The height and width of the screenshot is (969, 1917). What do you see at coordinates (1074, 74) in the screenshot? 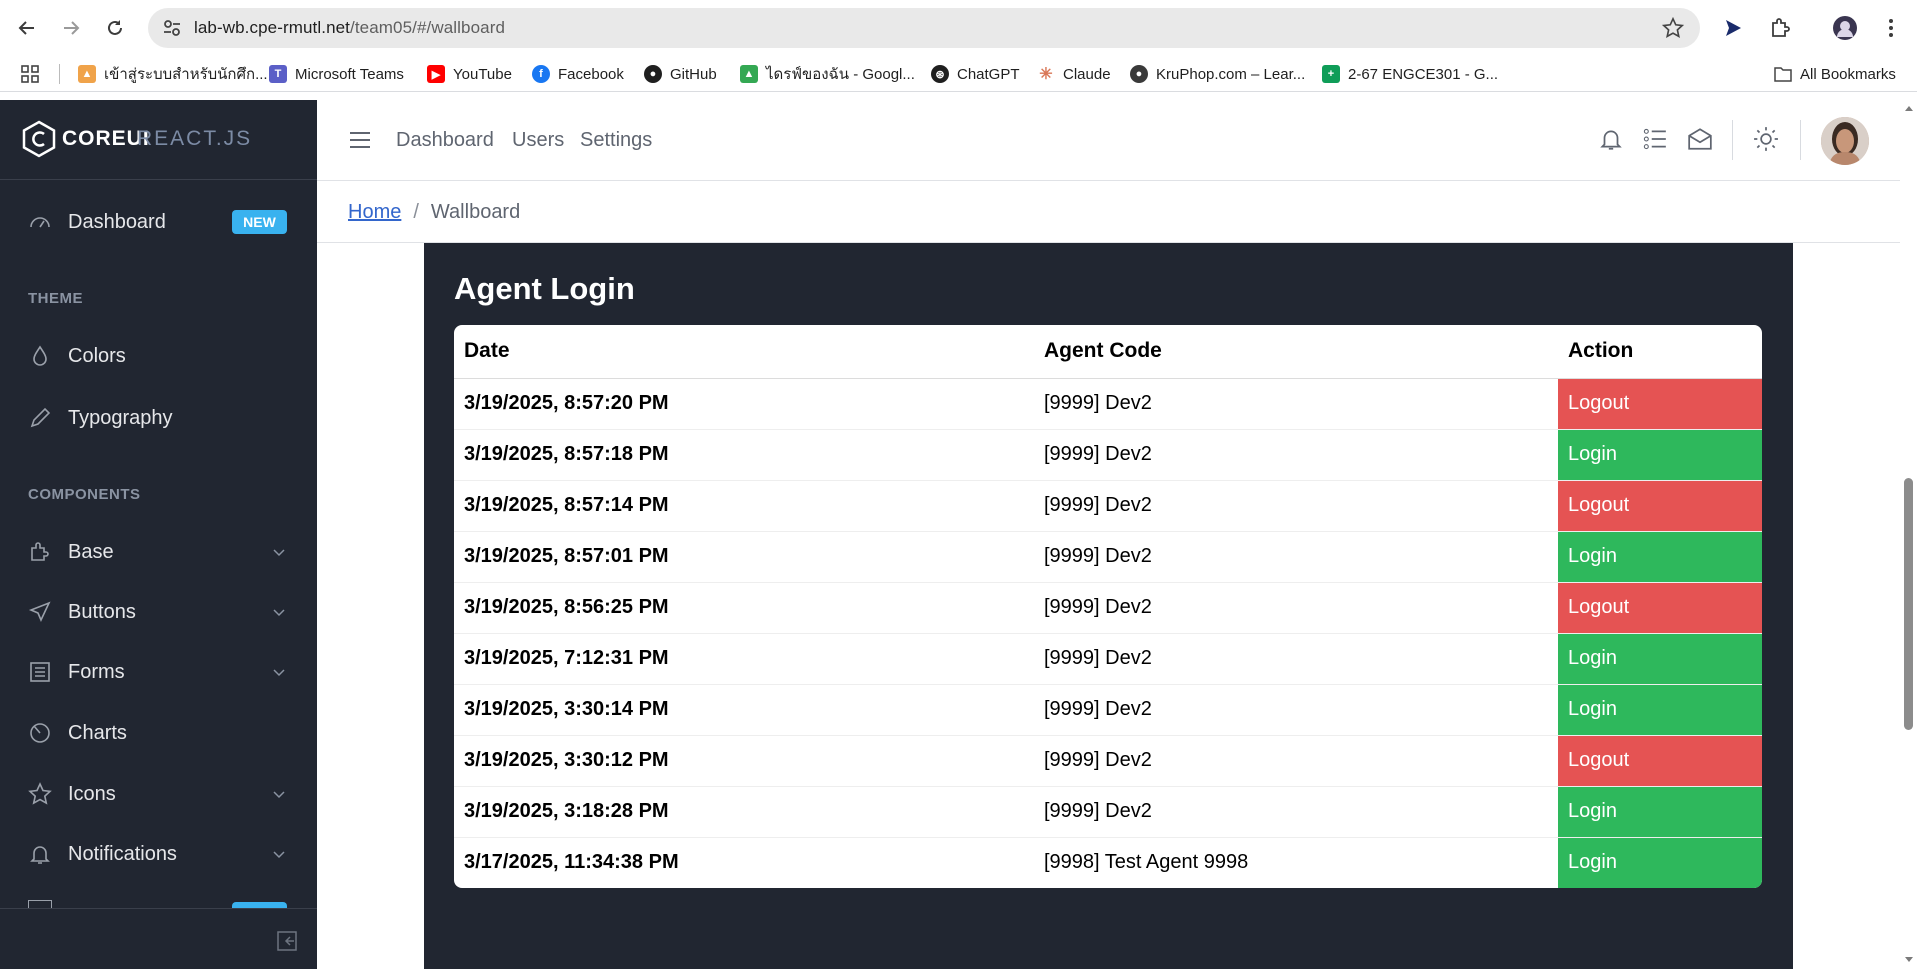
I see `bookmark-item: ✳ Claude` at bounding box center [1074, 74].